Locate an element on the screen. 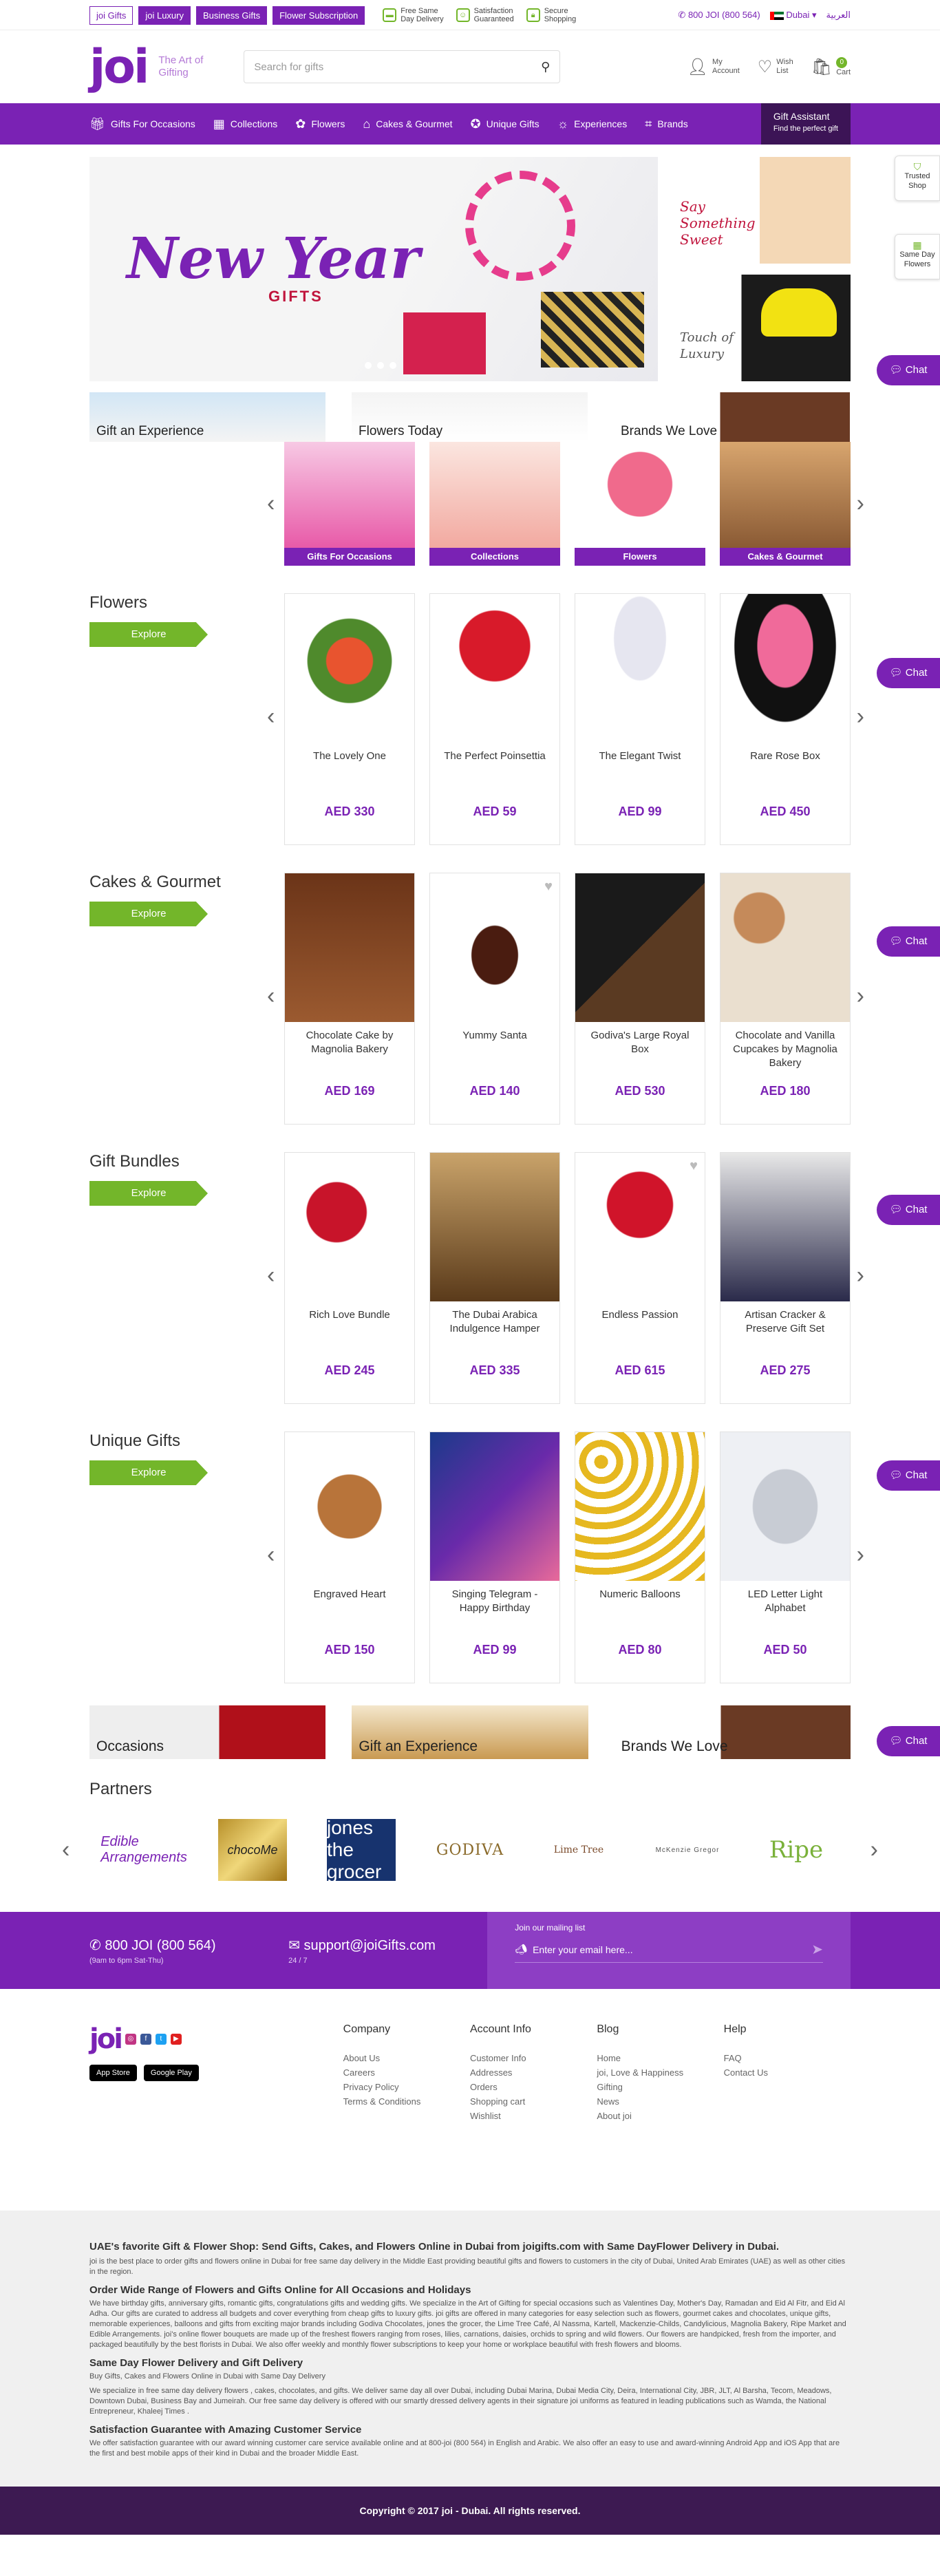 Image resolution: width=940 pixels, height=2576 pixels. partner-logo: GODIVA is located at coordinates (470, 1850).